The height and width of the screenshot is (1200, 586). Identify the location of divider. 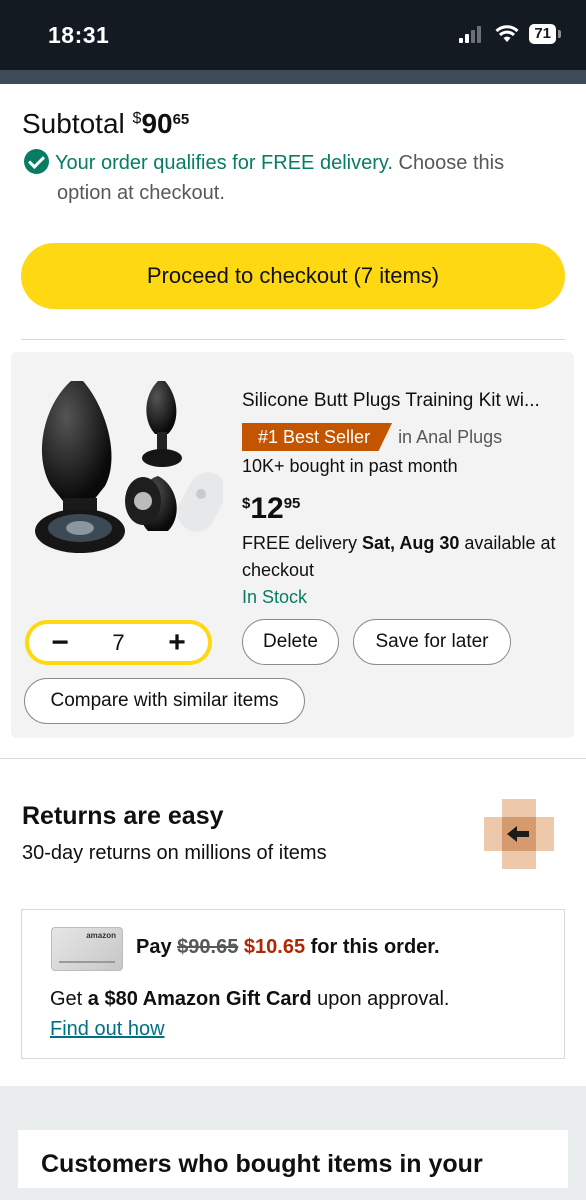
(293, 339).